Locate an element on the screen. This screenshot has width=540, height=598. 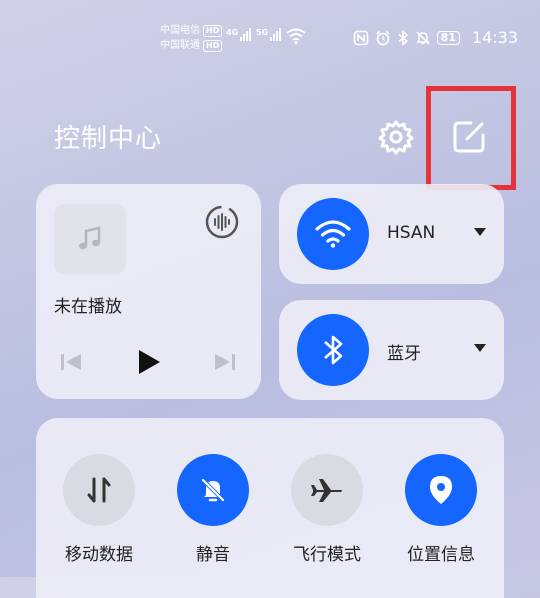
next-icon is located at coordinates (225, 362).